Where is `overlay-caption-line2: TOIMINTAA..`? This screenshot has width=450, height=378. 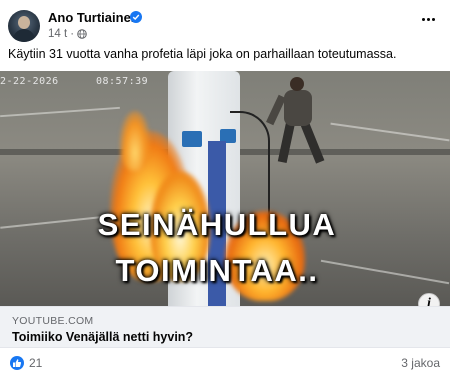 overlay-caption-line2: TOIMINTAA.. is located at coordinates (217, 270).